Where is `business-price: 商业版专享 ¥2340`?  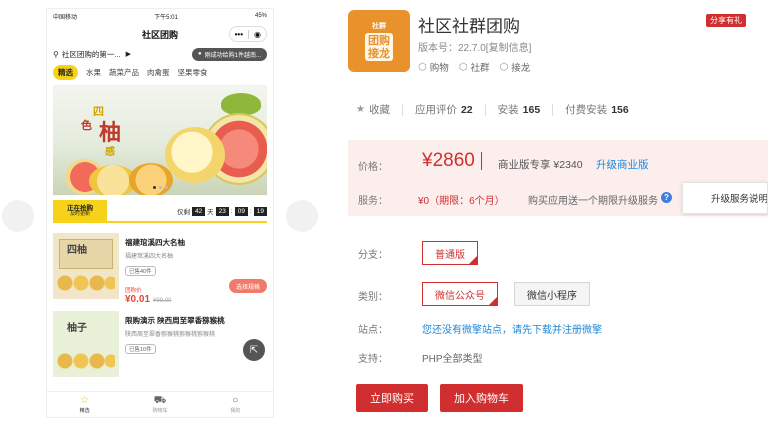
business-price: 商业版专享 ¥2340 is located at coordinates (540, 165).